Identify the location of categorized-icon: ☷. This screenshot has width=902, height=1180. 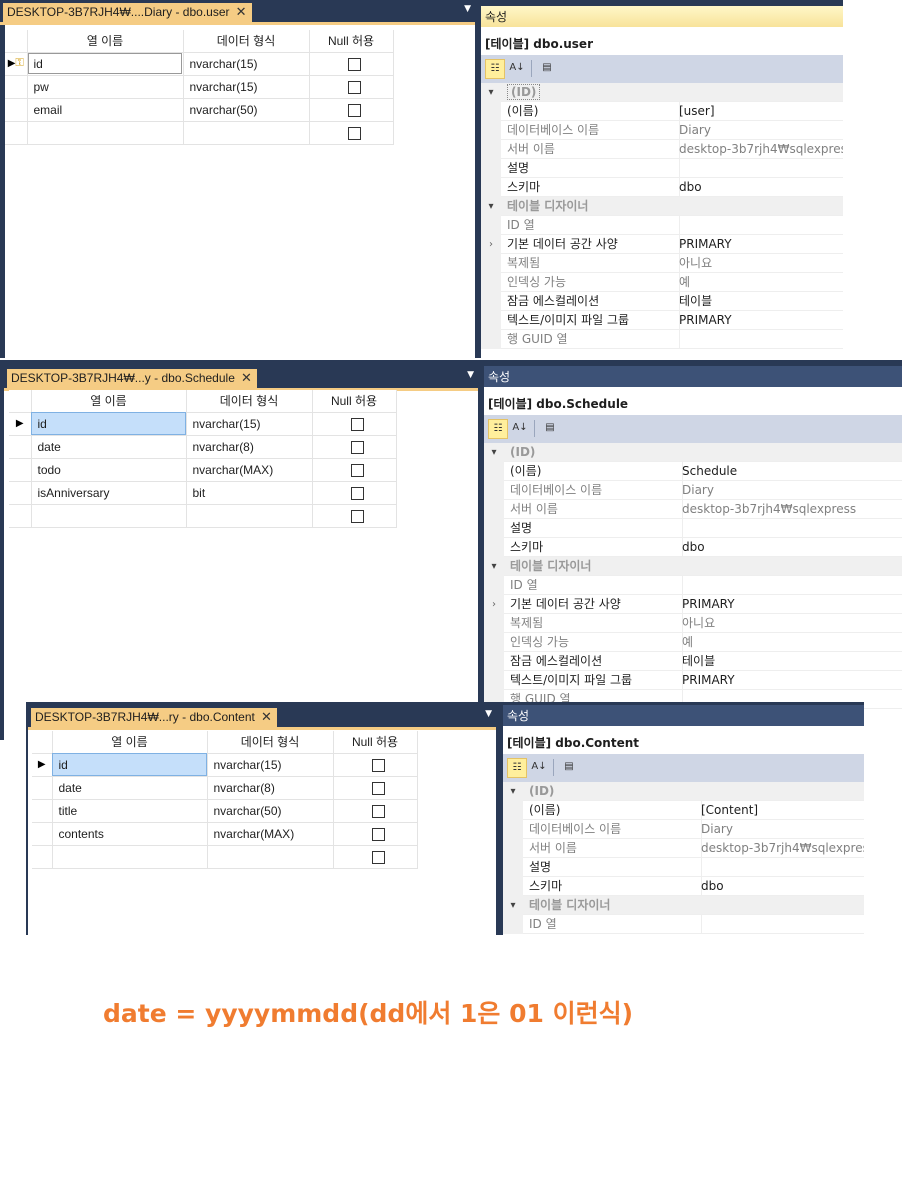
(517, 768).